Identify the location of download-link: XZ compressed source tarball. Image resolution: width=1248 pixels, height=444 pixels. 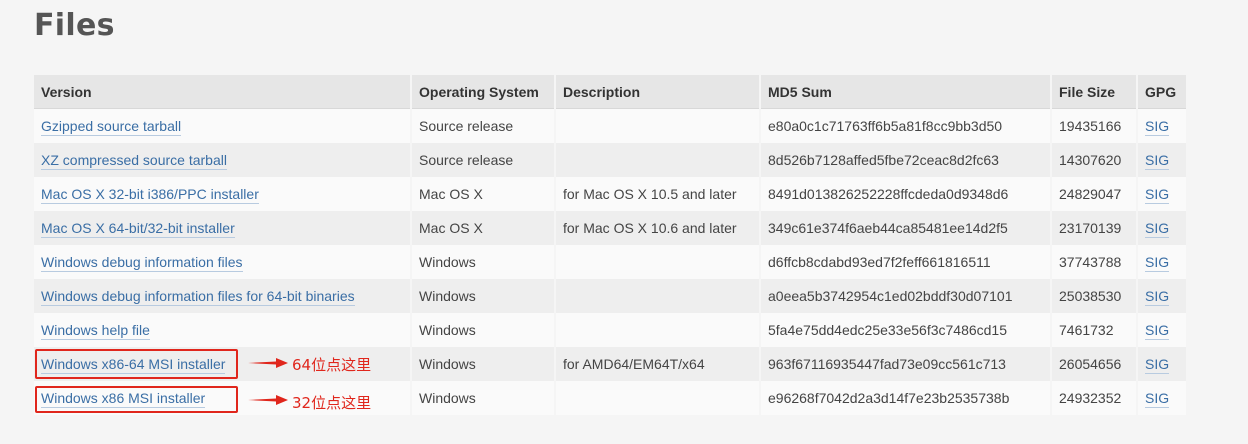
(134, 161).